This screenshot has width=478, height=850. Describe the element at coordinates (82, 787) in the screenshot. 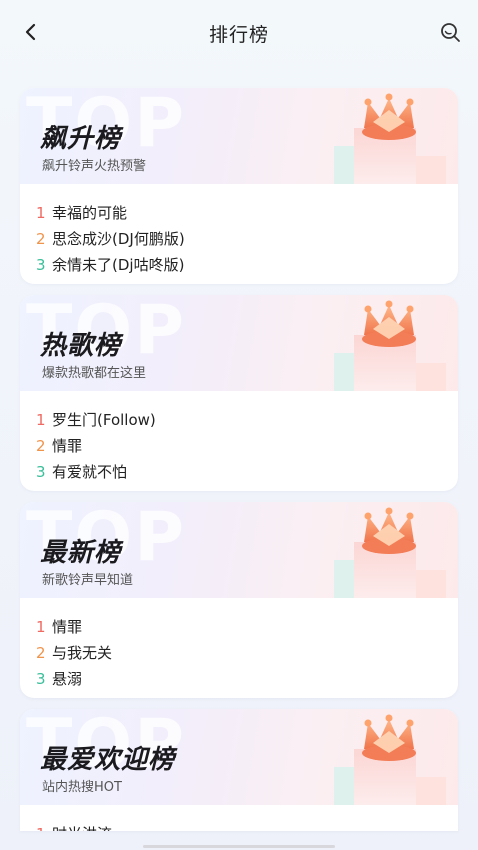

I see `card-subtitle: 站内热搜HOT` at that location.